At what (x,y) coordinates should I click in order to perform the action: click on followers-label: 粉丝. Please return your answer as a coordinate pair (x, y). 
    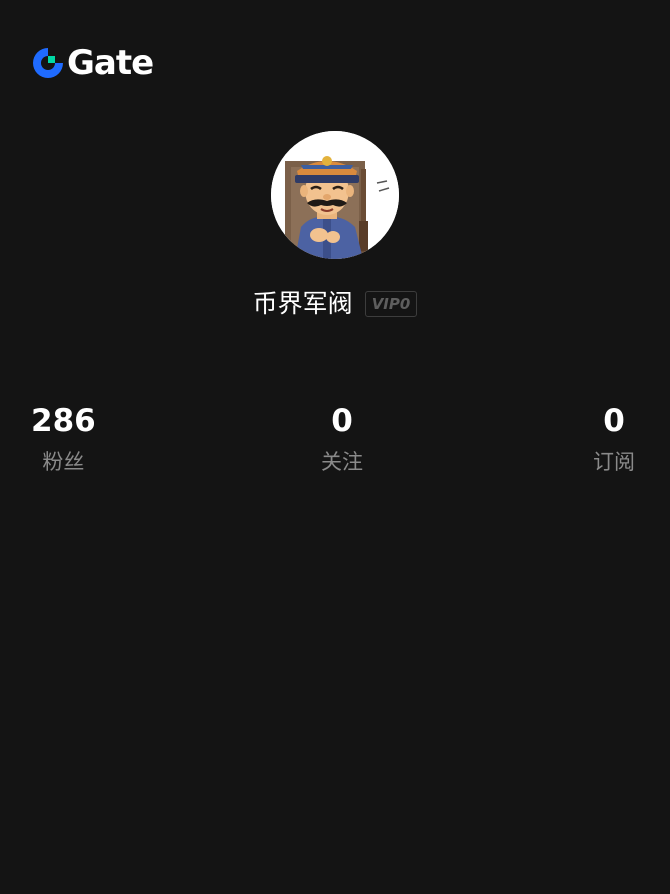
    Looking at the image, I should click on (63, 462).